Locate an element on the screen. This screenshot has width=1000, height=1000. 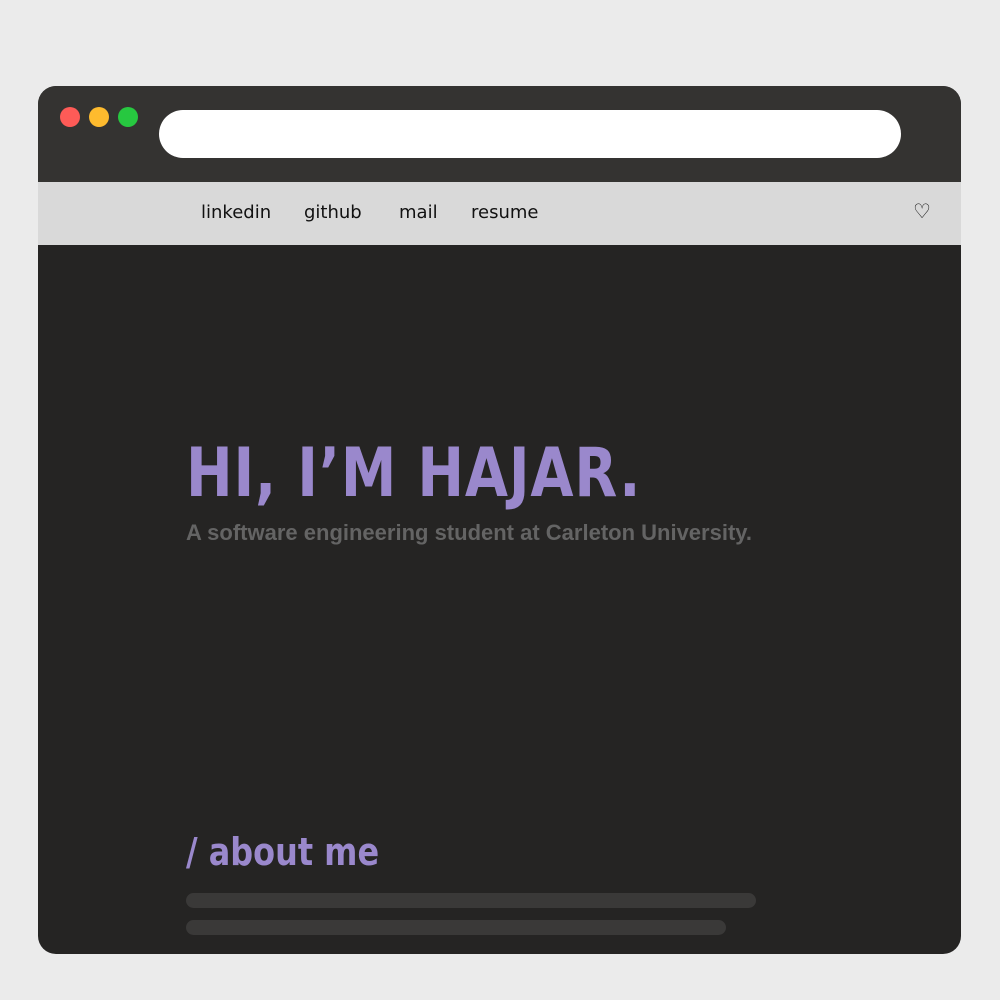
address-bar-input is located at coordinates (530, 134).